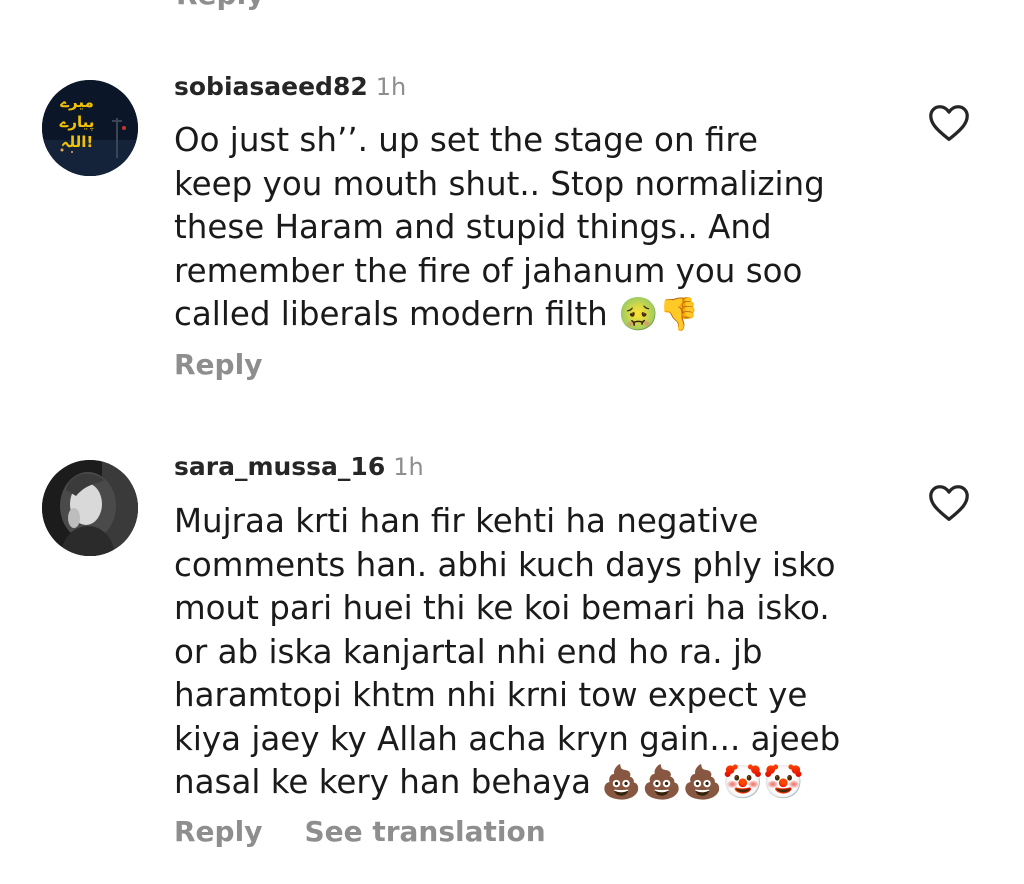 The image size is (1024, 884). Describe the element at coordinates (77, 122) in the screenshot. I see `avatar-calligraphy: میرے پیارے اللہ!` at that location.